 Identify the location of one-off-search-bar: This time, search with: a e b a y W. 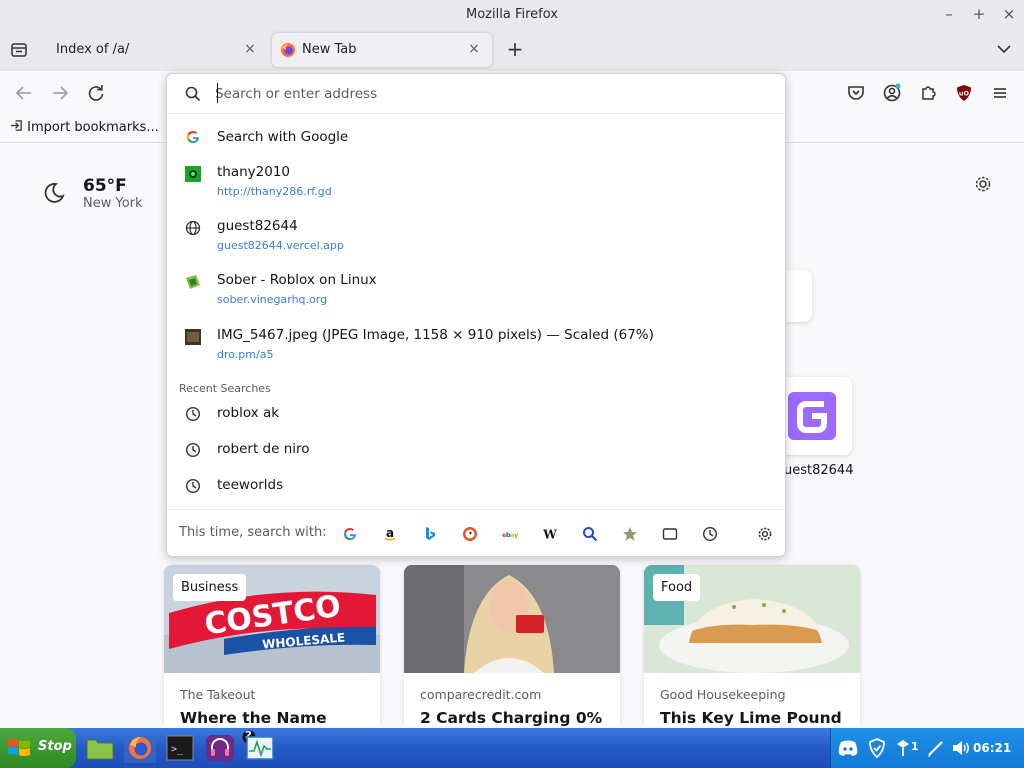
(476, 533).